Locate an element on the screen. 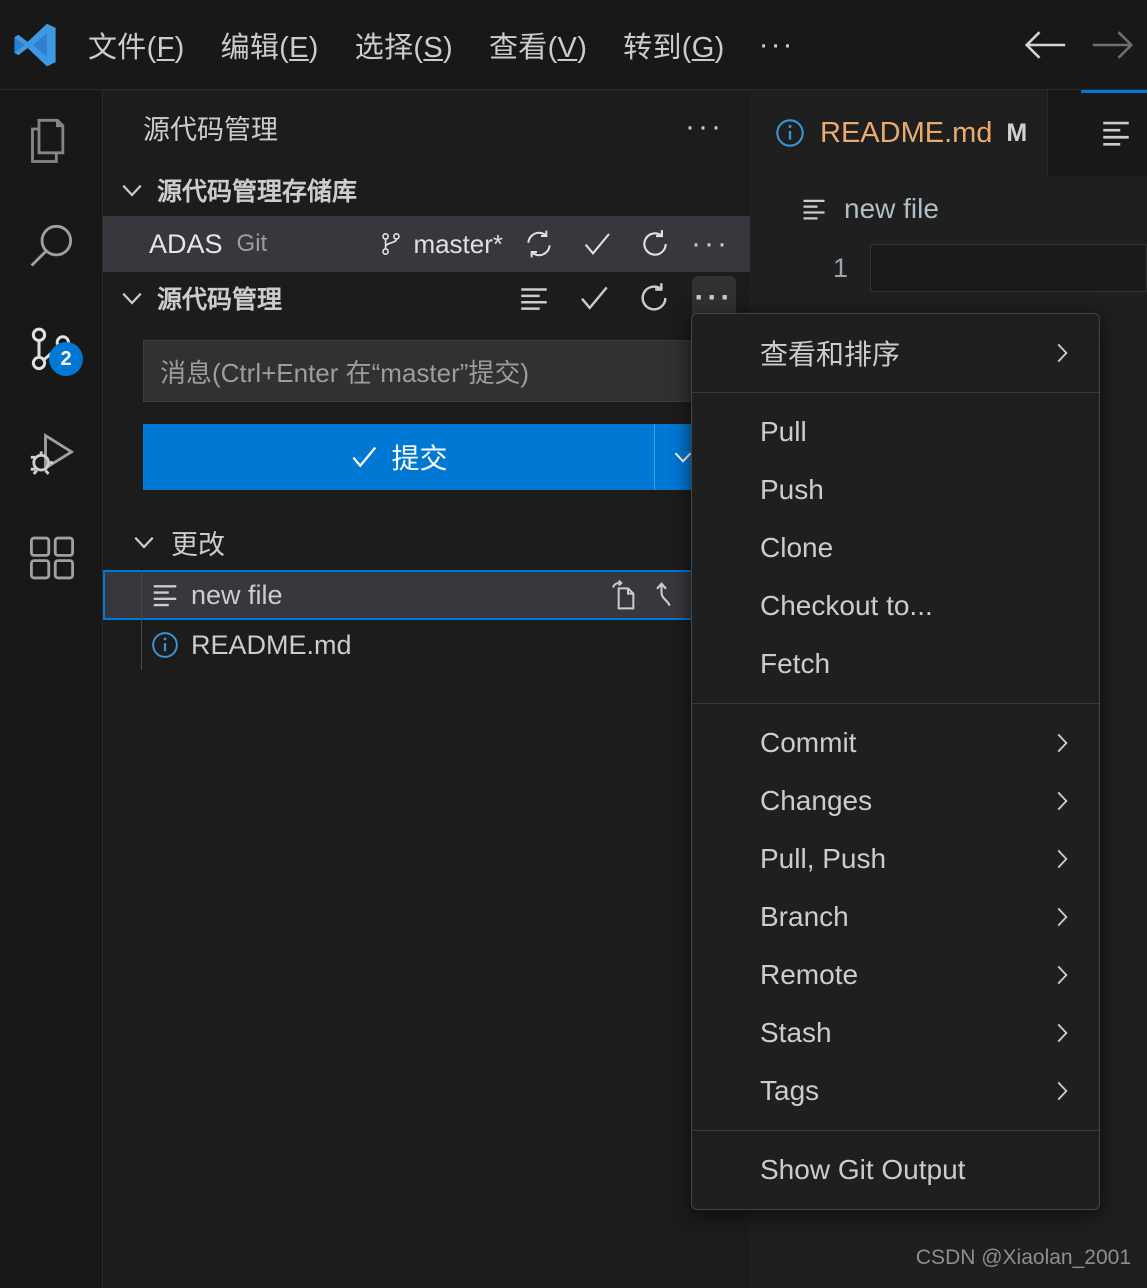 The image size is (1147, 1288). context-menu-item-label: 查看和排序 is located at coordinates (830, 354).